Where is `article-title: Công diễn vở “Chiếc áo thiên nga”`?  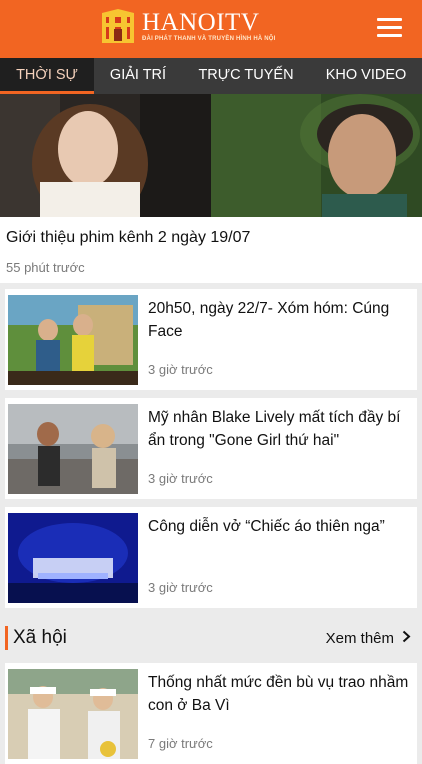
article-title: Công diễn vở “Chiếc áo thiên nga” is located at coordinates (279, 526).